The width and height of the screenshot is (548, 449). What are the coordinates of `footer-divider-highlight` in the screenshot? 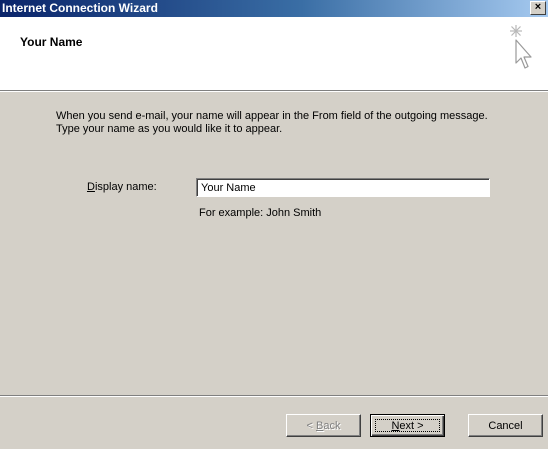 It's located at (274, 396).